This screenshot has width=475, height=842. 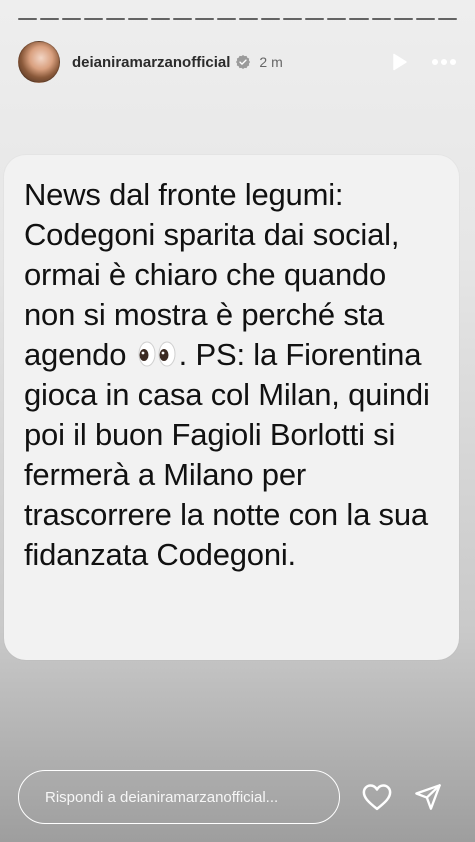 What do you see at coordinates (39, 62) in the screenshot?
I see `profile-avatar` at bounding box center [39, 62].